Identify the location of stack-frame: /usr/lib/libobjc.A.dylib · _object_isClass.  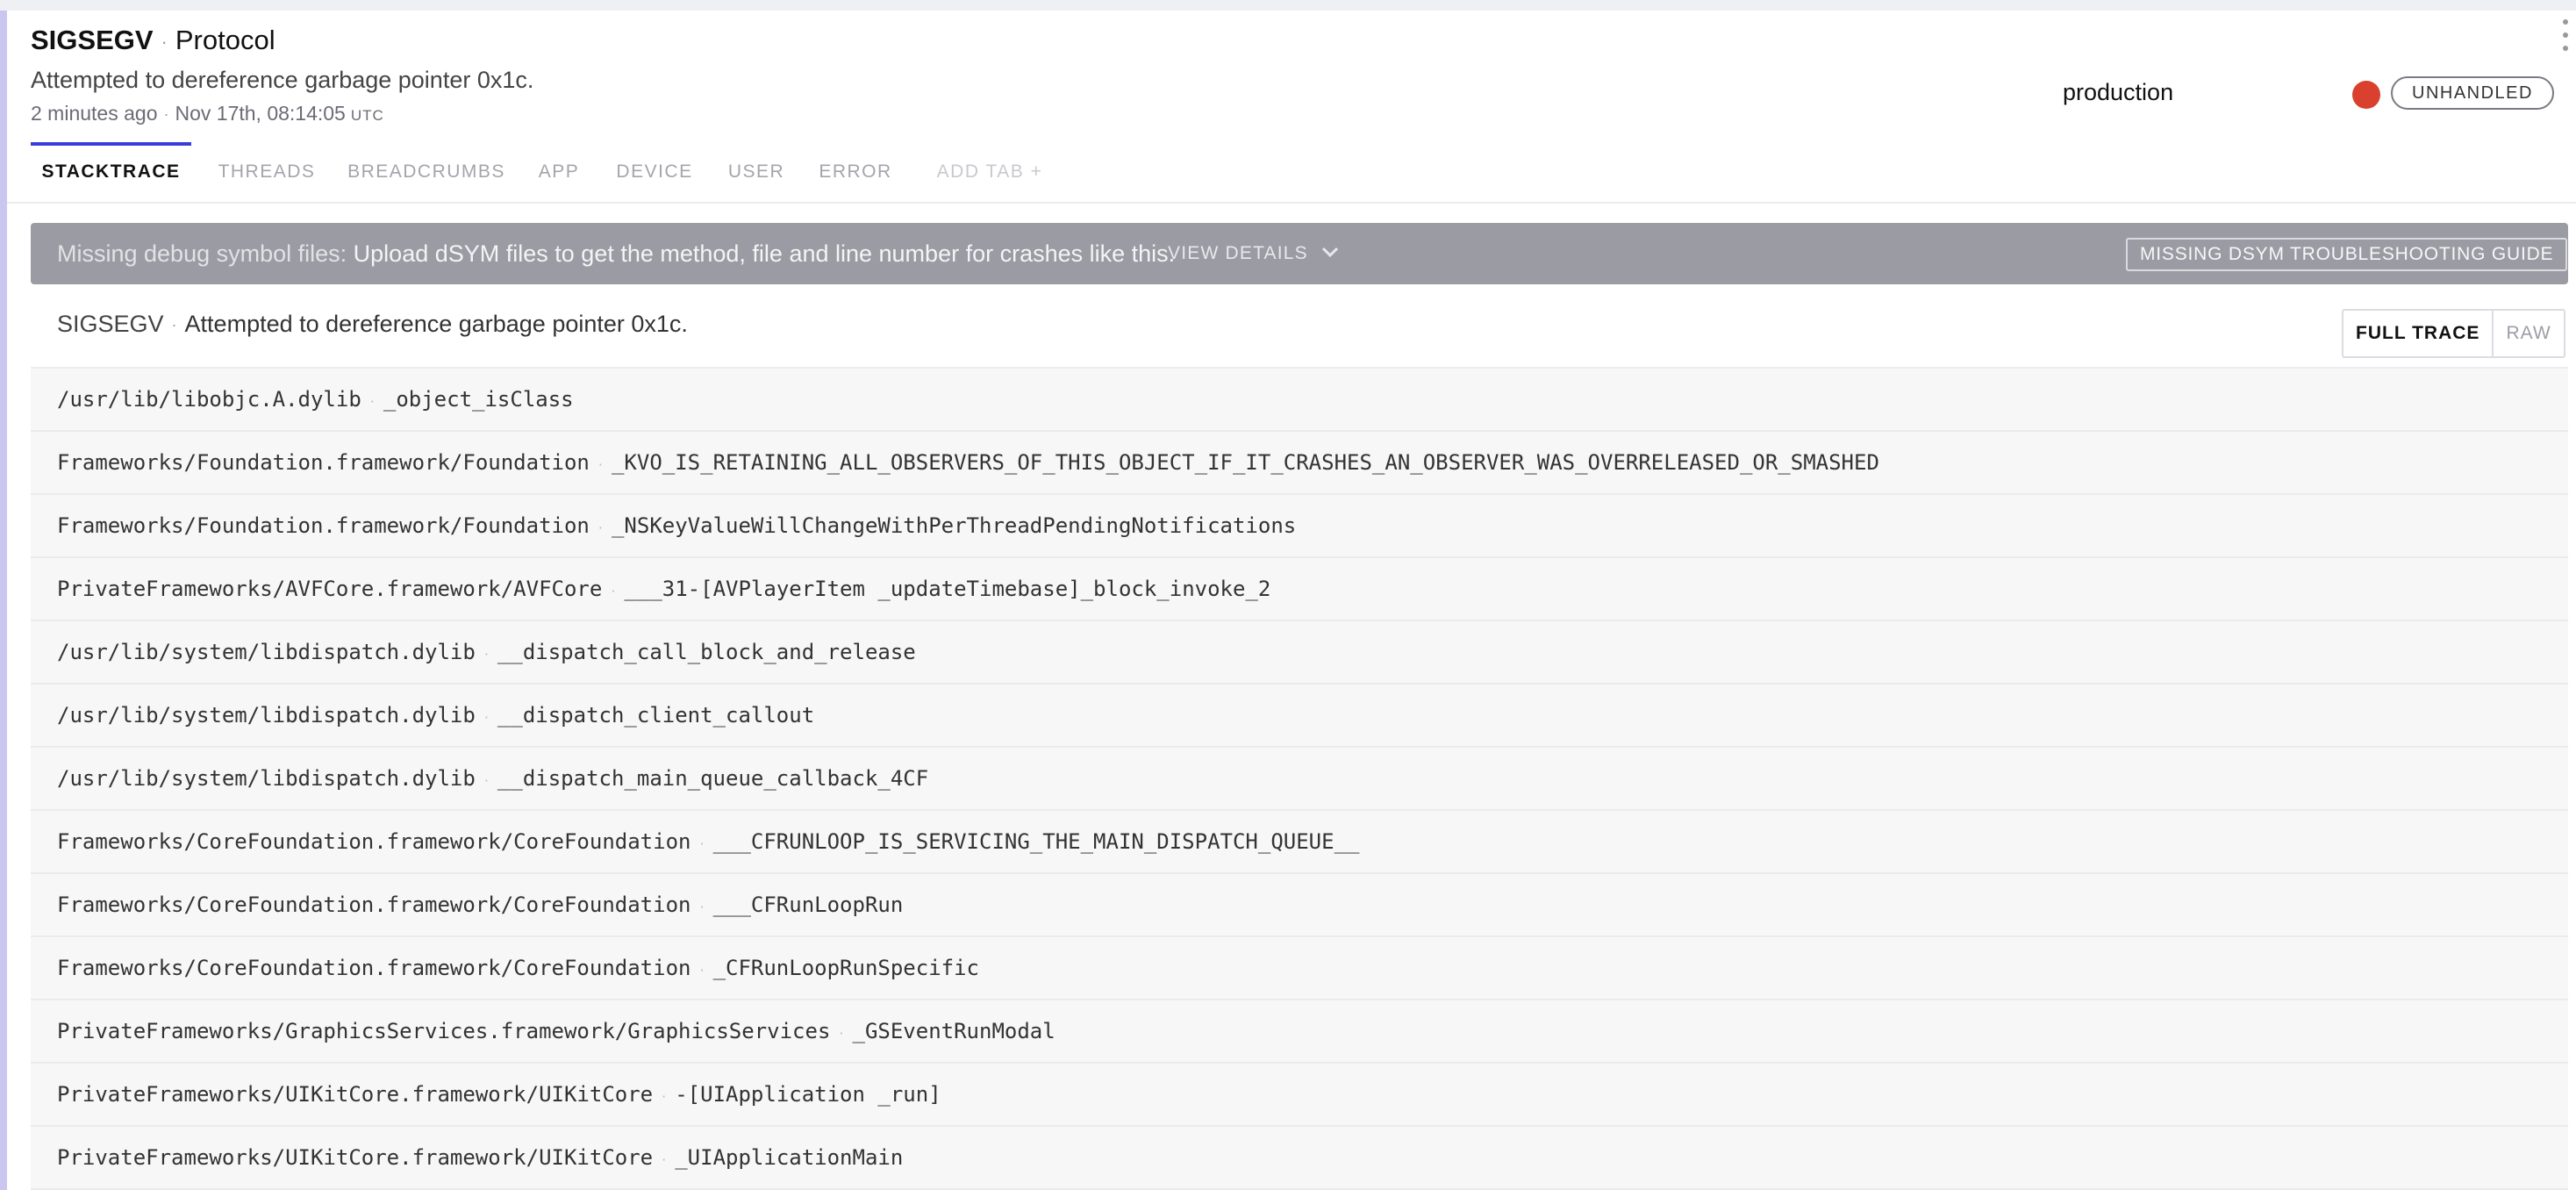
(1299, 400).